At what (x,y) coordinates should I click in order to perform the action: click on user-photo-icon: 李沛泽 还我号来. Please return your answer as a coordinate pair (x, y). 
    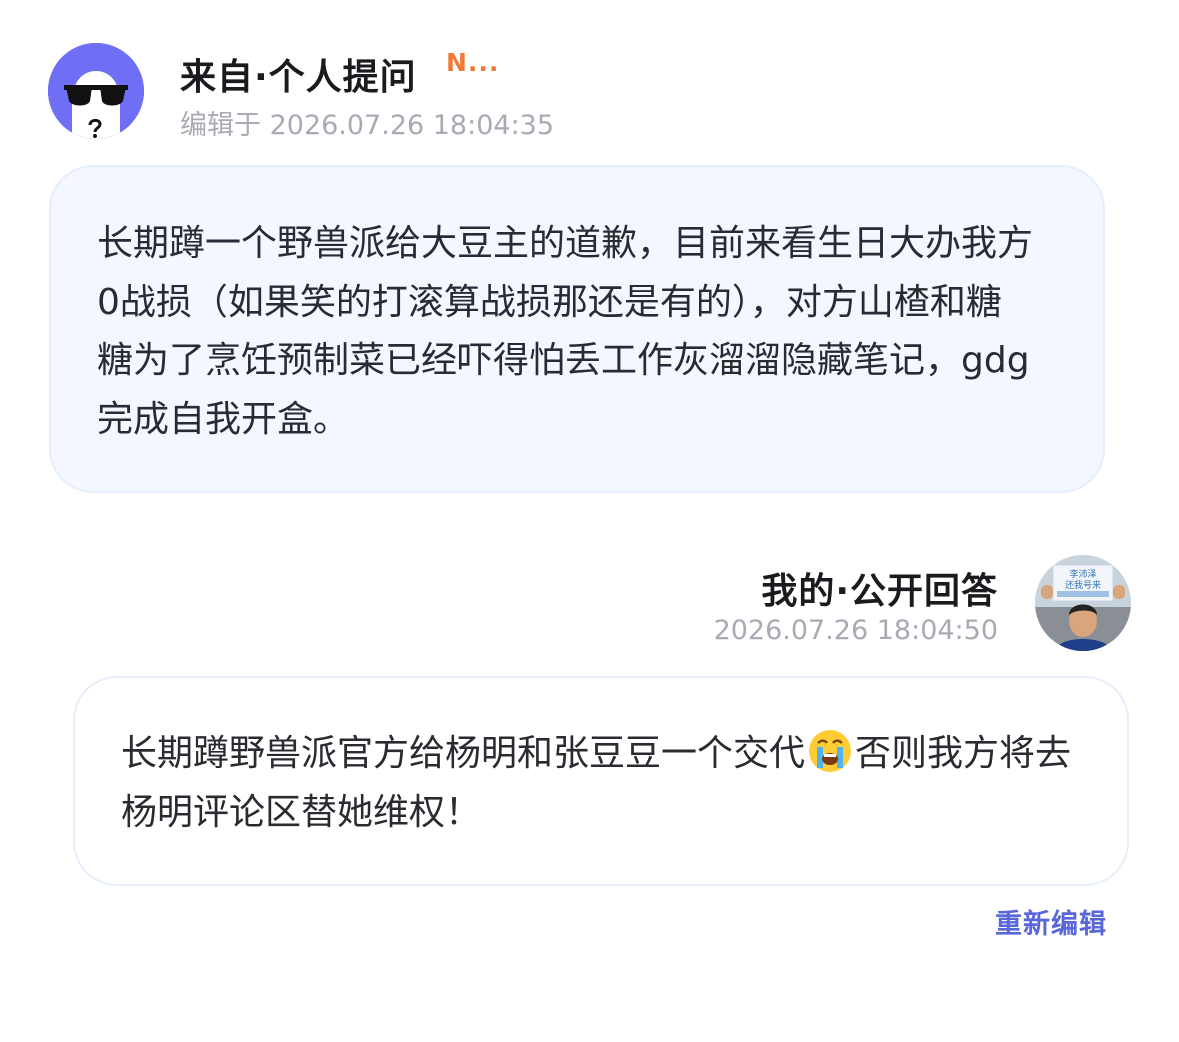
    Looking at the image, I should click on (1083, 603).